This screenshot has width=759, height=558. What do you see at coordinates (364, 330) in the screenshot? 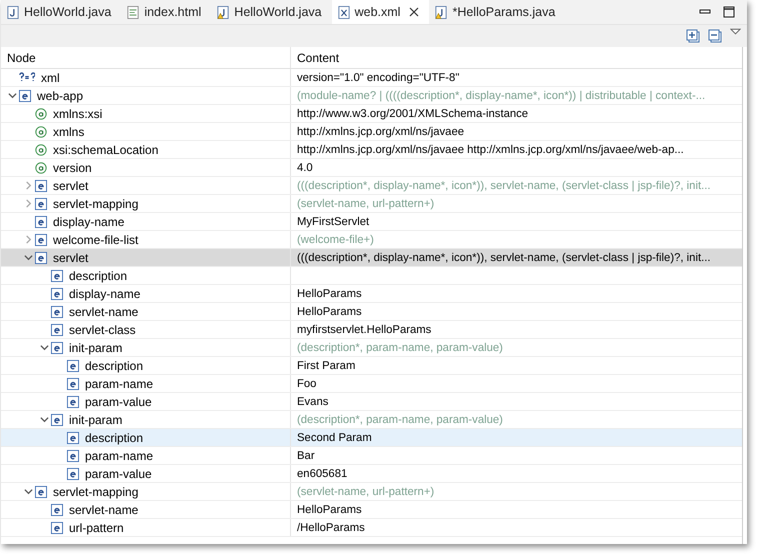
I see `node-content: myfirstservlet.HelloParams` at bounding box center [364, 330].